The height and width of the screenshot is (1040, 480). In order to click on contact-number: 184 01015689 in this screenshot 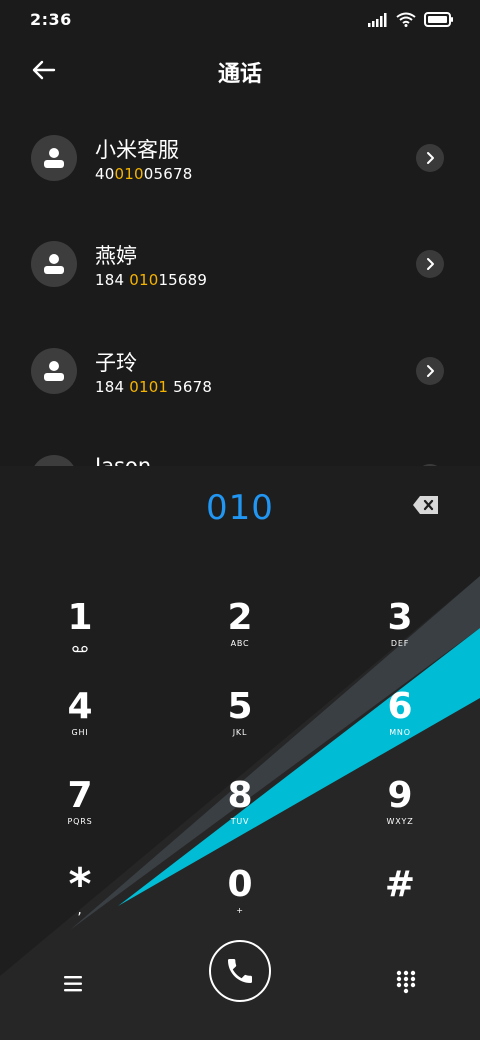, I will do `click(151, 280)`.